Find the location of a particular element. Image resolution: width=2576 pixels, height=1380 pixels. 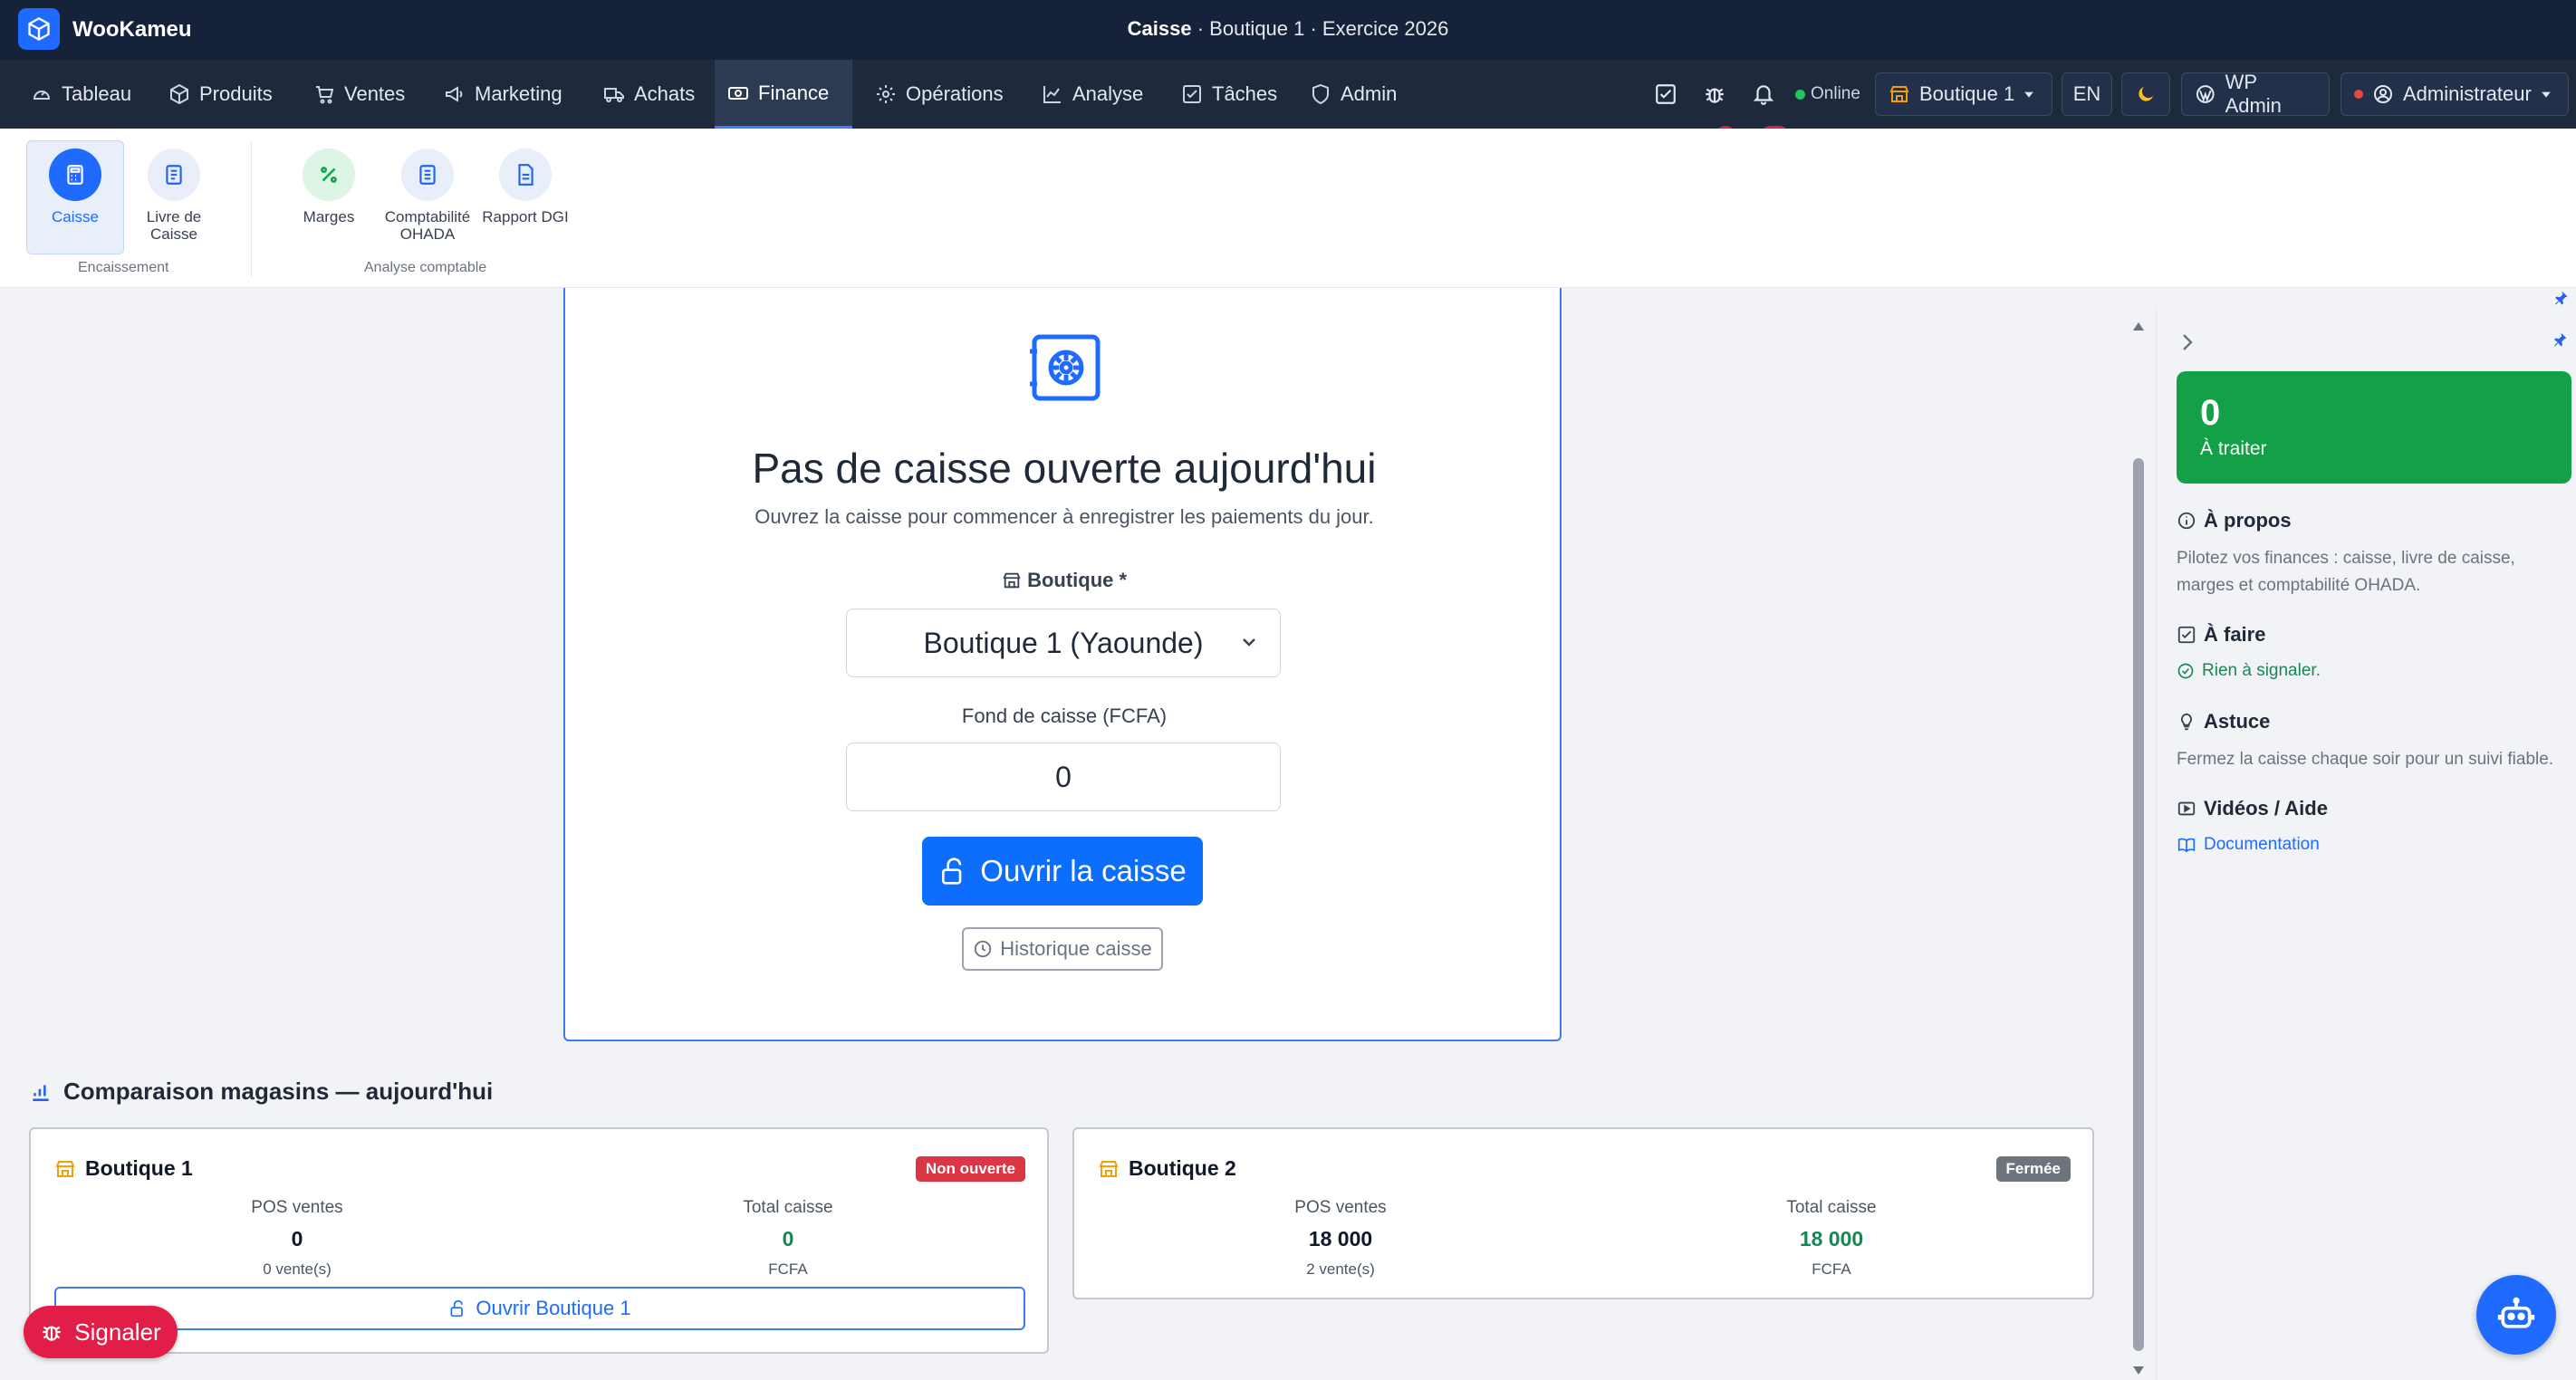

about-title: À propos is located at coordinates (2248, 520).